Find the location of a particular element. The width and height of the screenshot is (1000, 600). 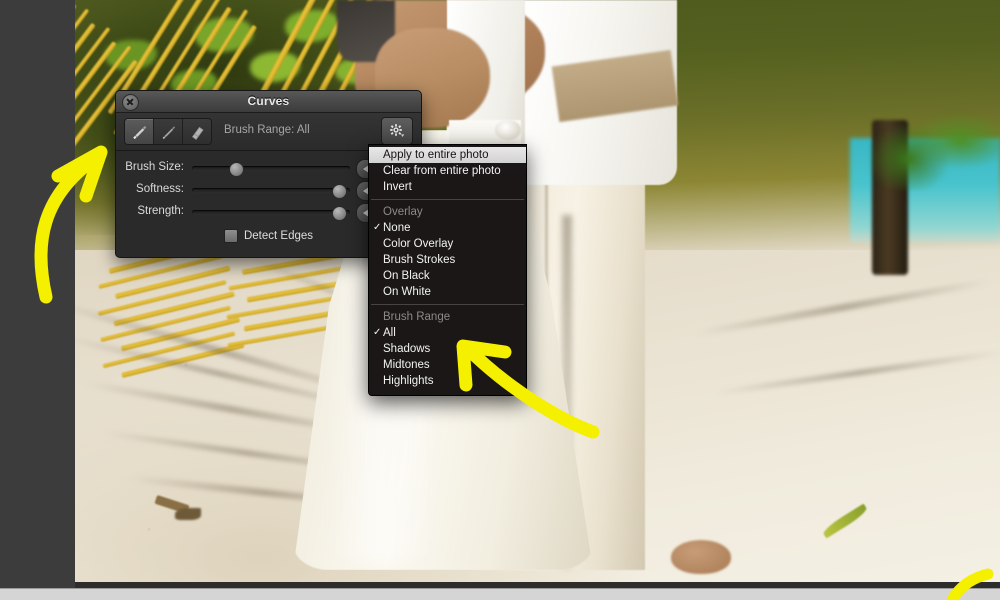

strength-knob is located at coordinates (339, 213).